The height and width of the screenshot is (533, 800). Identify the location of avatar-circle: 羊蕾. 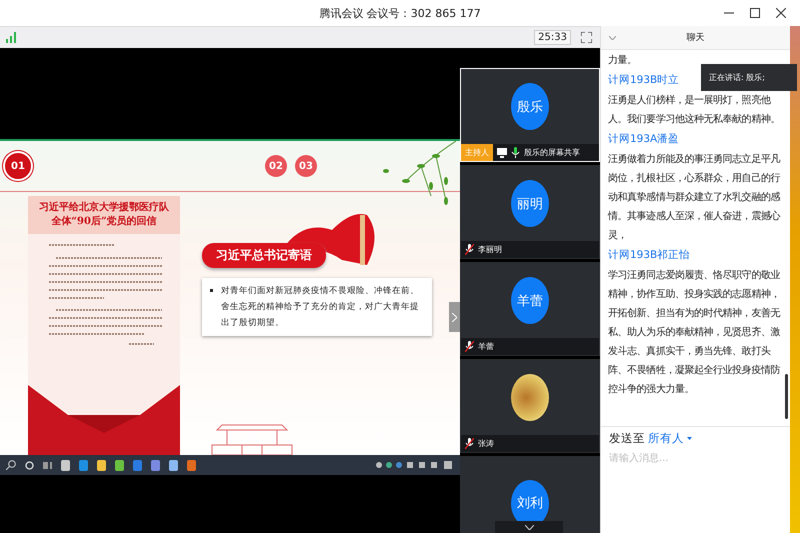
(530, 300).